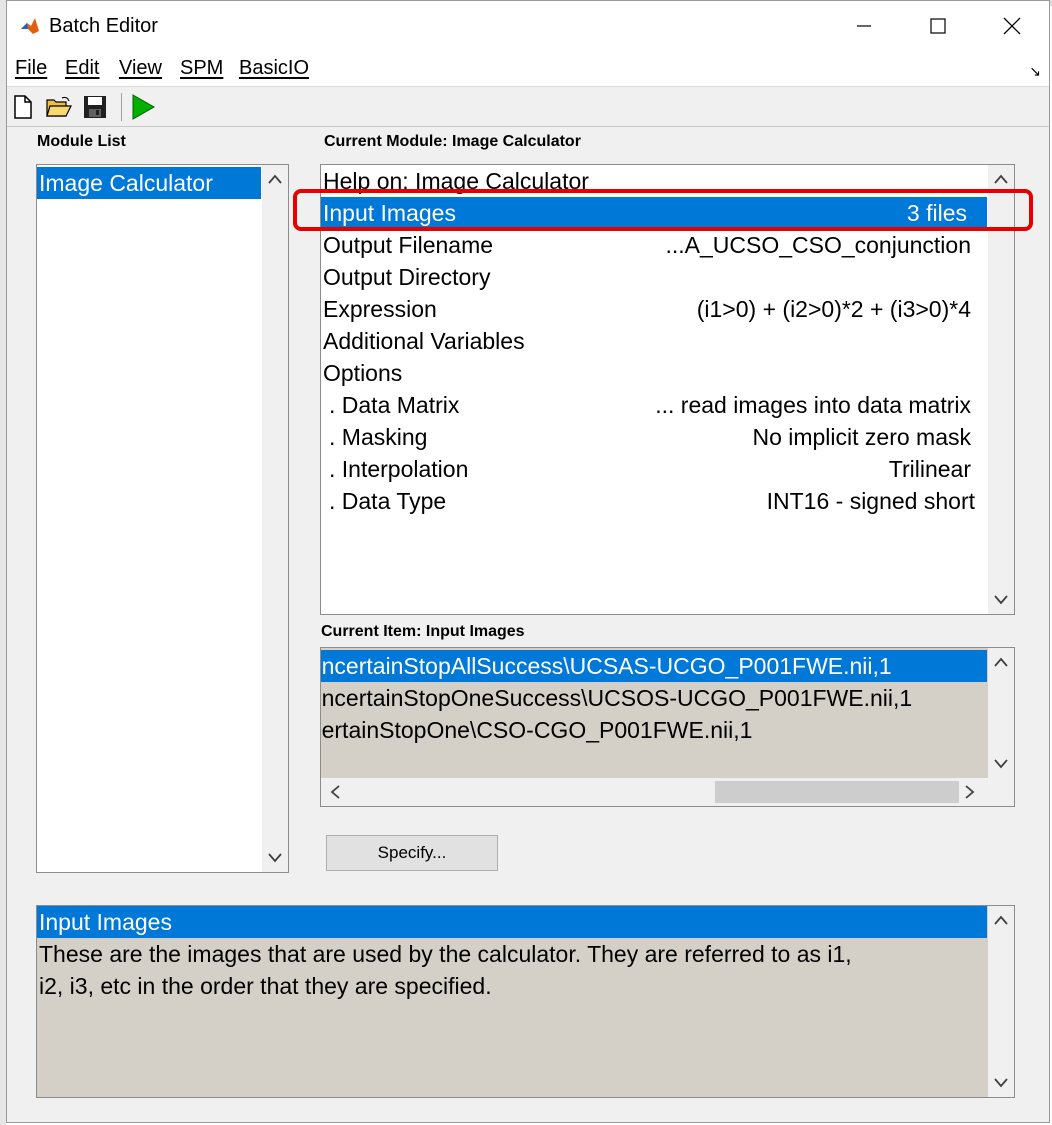 Image resolution: width=1052 pixels, height=1125 pixels. I want to click on minimize-icon, so click(864, 26).